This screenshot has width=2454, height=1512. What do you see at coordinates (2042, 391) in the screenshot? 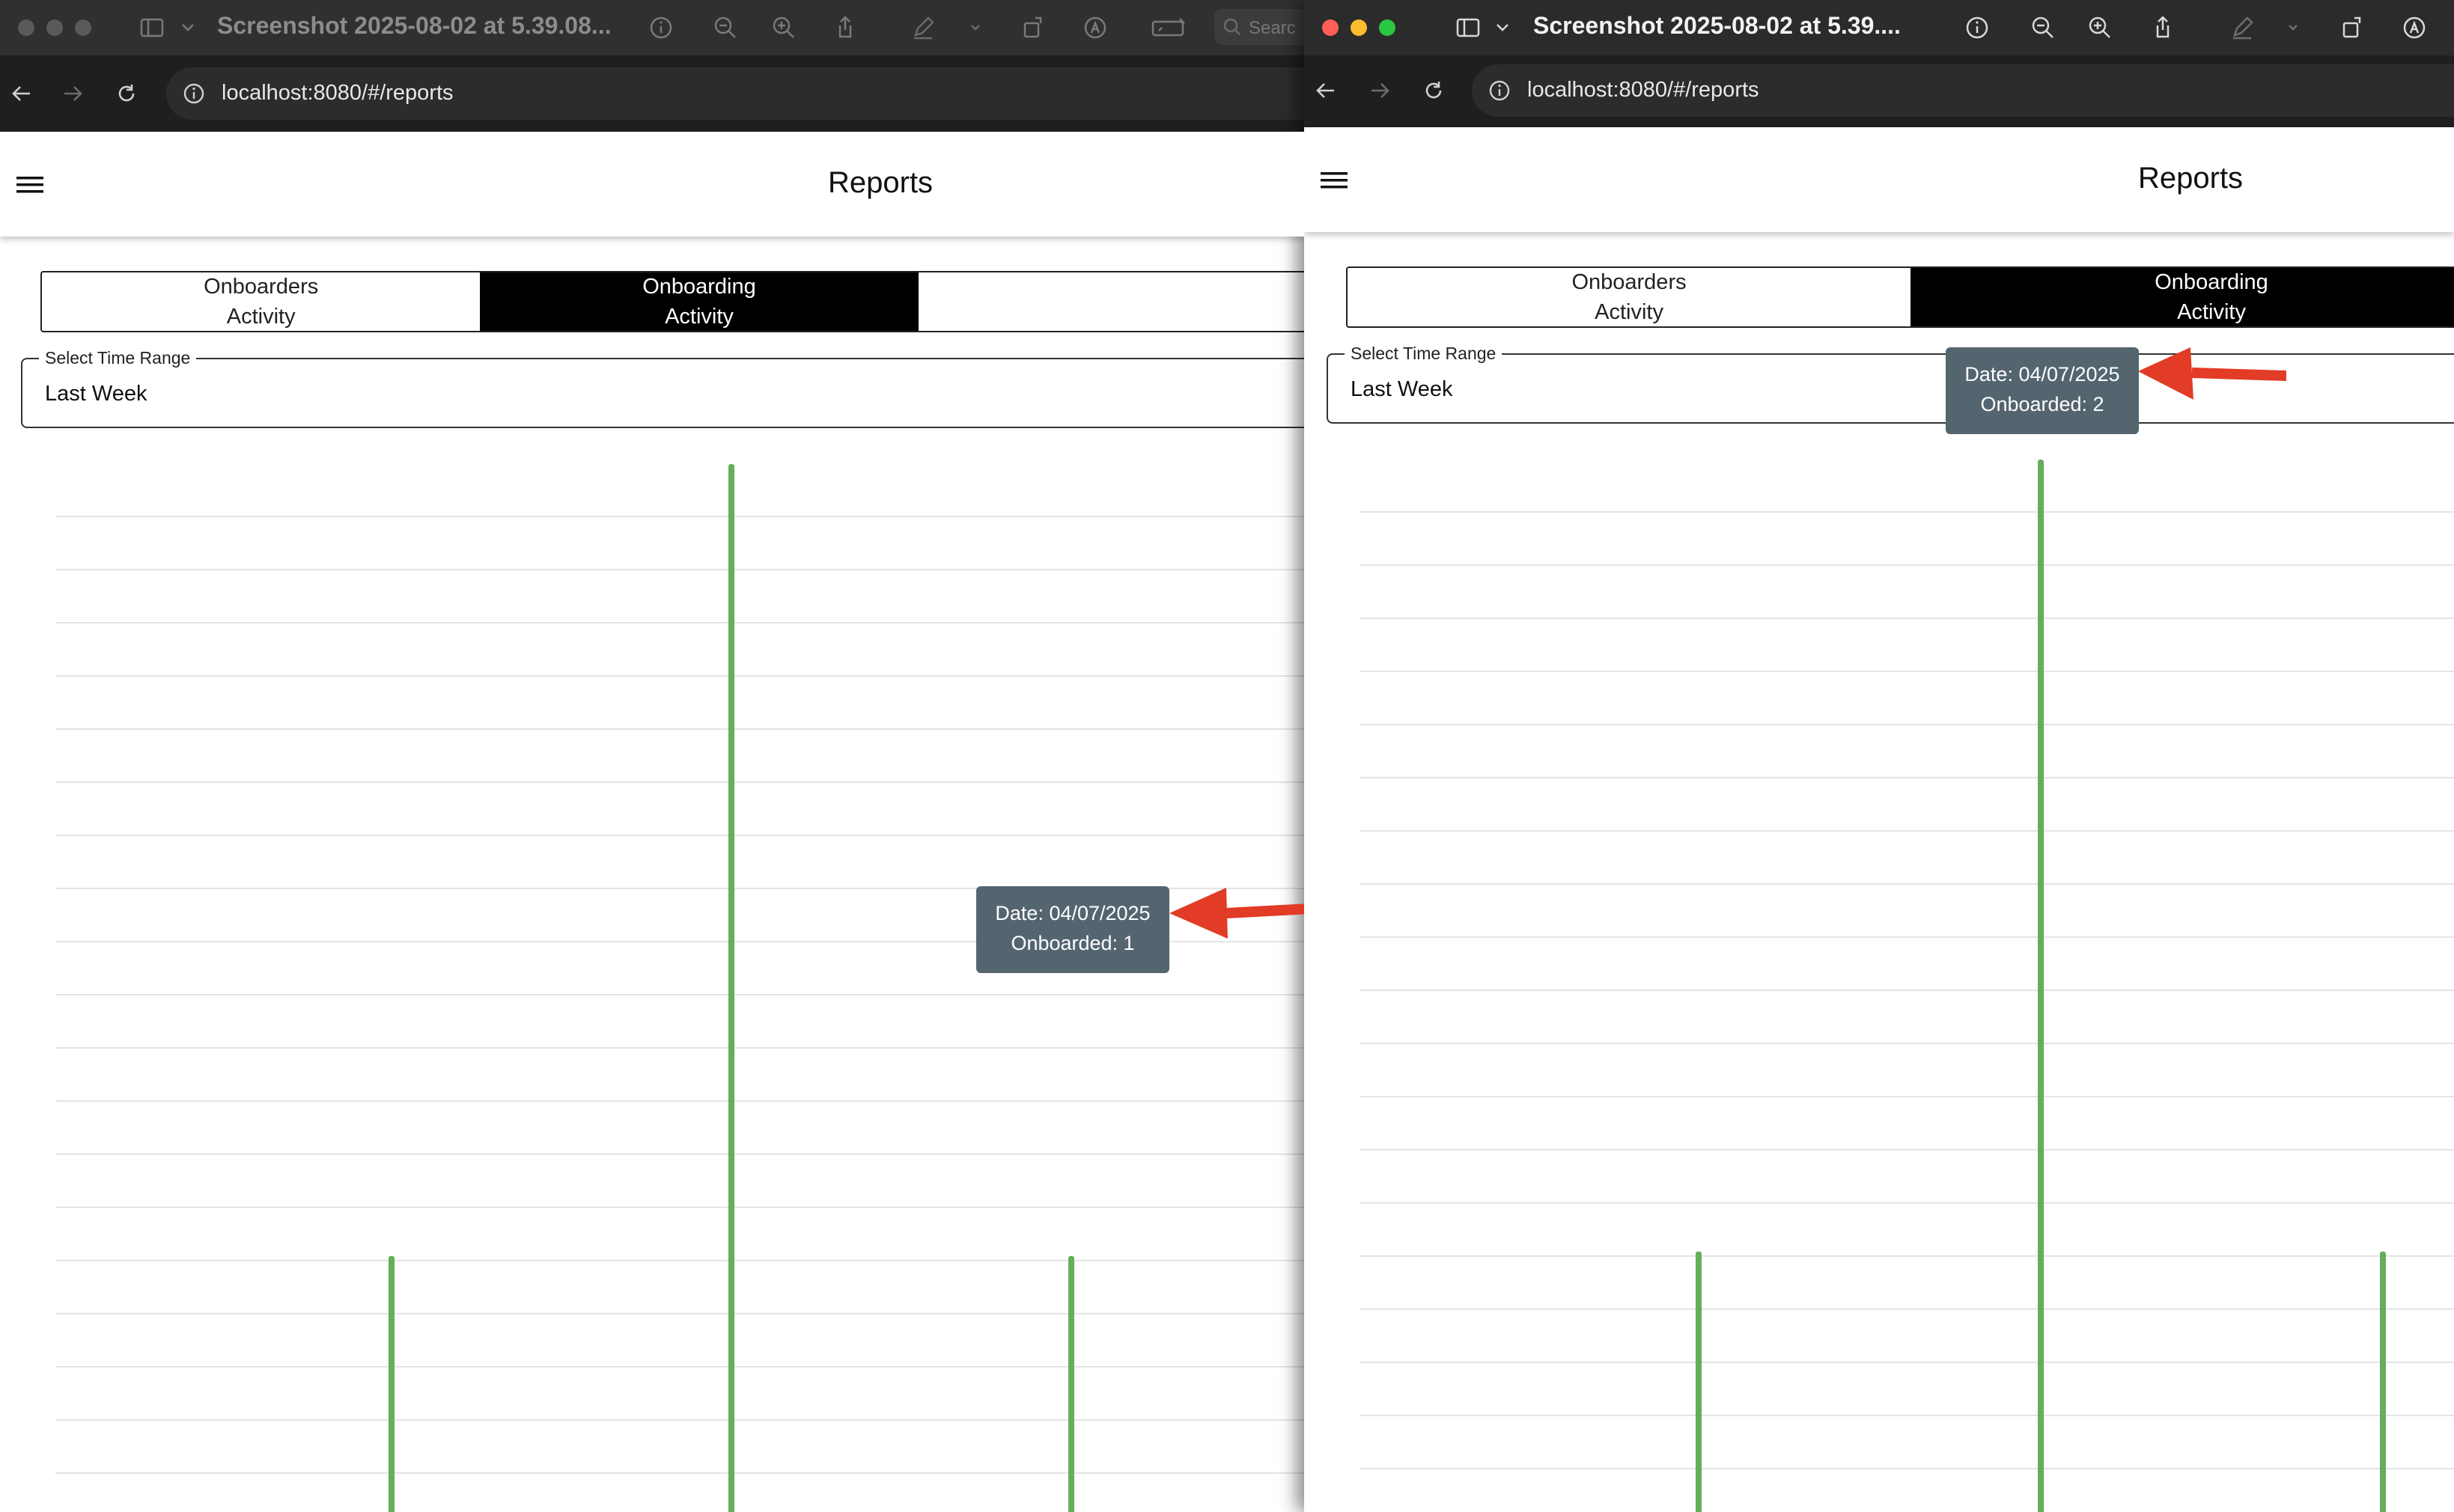
I see `chart-tooltip: Date: 04/07/2025 Onboarded: 2` at bounding box center [2042, 391].